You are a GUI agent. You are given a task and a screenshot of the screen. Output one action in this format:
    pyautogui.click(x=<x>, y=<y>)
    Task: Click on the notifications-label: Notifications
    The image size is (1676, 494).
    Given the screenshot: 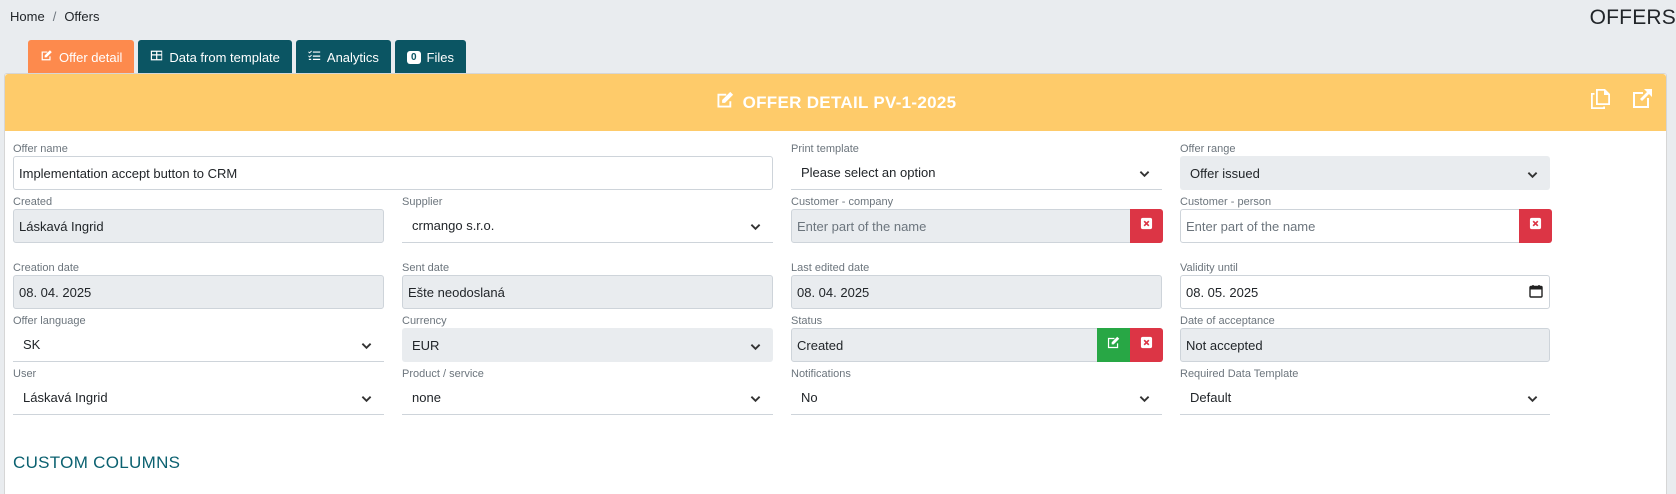 What is the action you would take?
    pyautogui.click(x=821, y=374)
    